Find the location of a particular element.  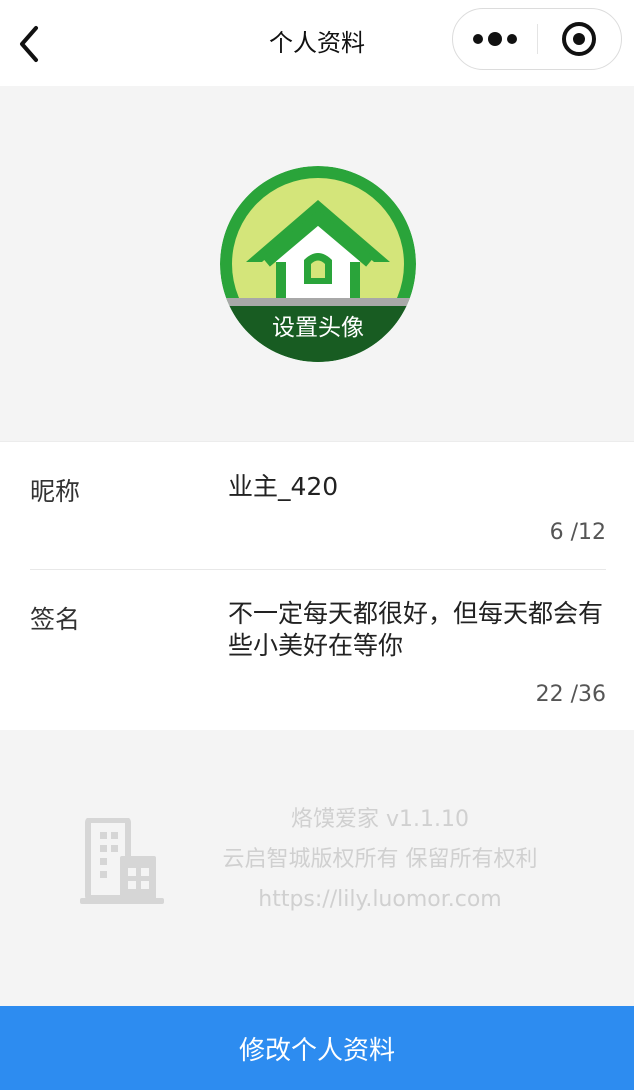

avatar: 设置头像 is located at coordinates (318, 264).